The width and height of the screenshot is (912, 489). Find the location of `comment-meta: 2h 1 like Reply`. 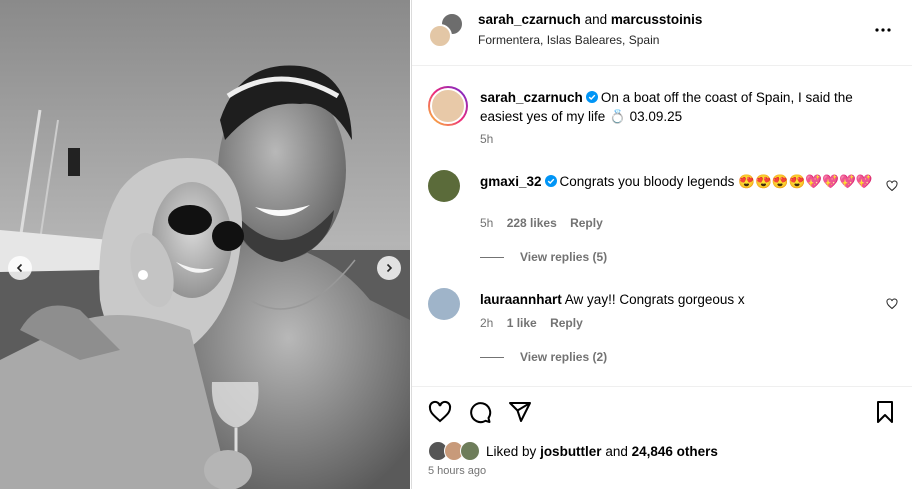

comment-meta: 2h 1 like Reply is located at coordinates (536, 323).